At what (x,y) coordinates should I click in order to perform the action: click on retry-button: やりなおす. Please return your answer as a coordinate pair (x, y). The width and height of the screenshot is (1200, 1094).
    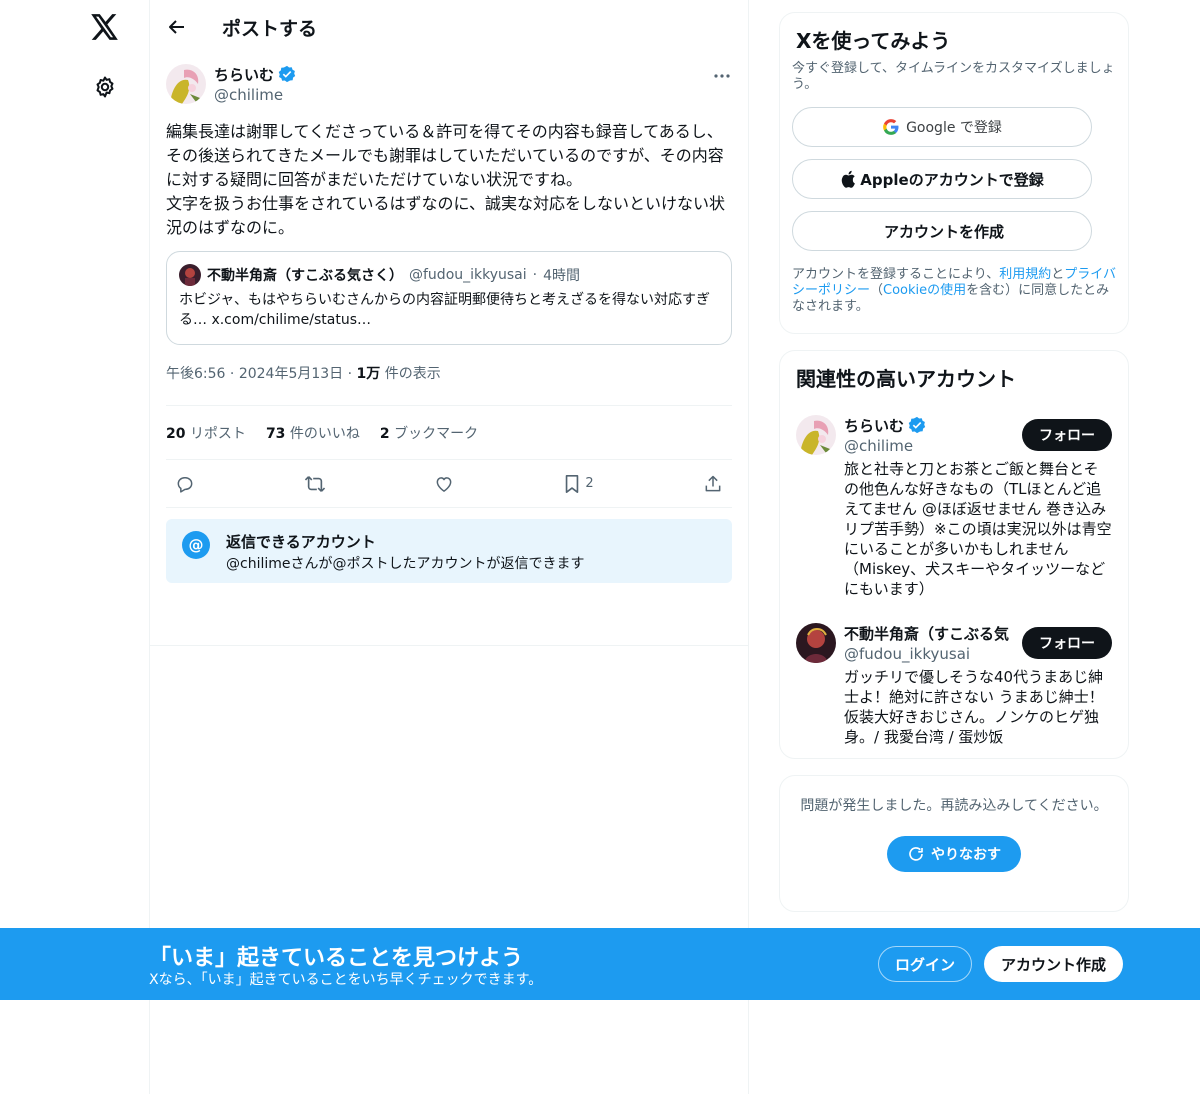
    Looking at the image, I should click on (954, 854).